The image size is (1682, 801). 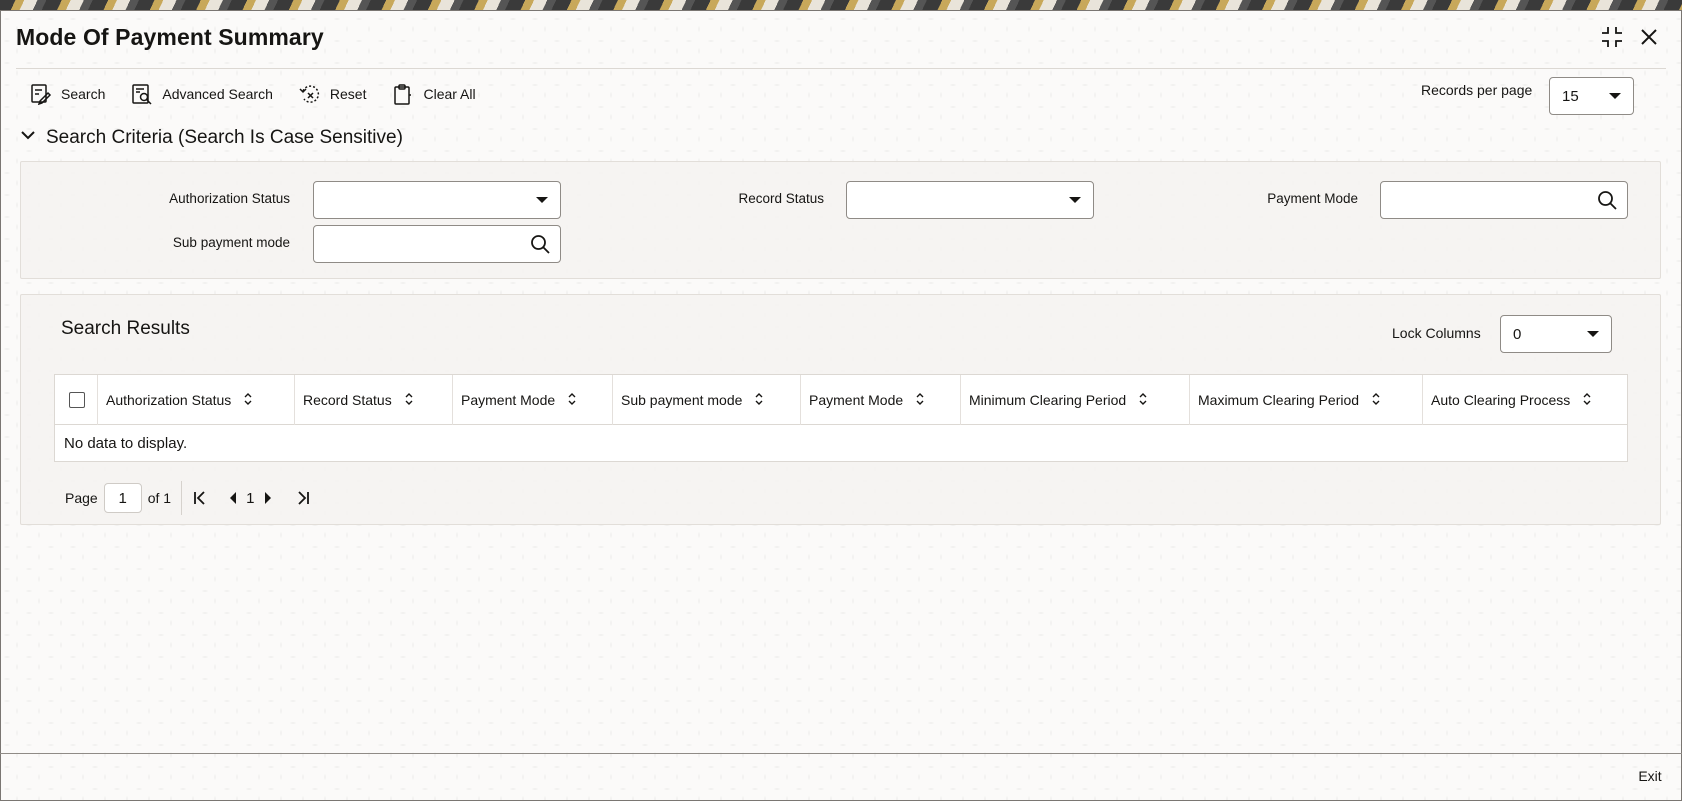 I want to click on header-divider, so click(x=841, y=68).